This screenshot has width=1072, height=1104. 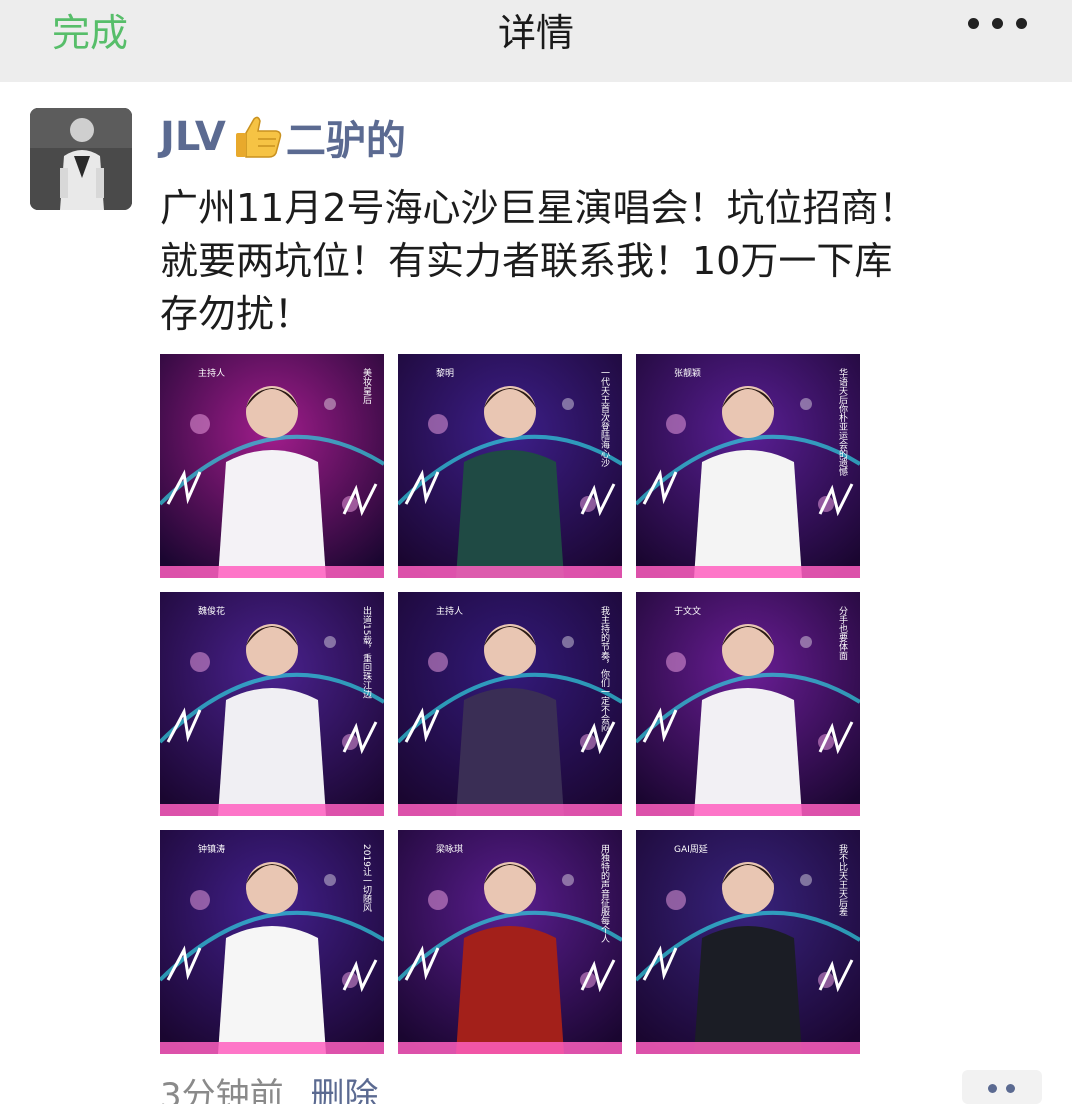 I want to click on more-dots-icon, so click(x=997, y=25).